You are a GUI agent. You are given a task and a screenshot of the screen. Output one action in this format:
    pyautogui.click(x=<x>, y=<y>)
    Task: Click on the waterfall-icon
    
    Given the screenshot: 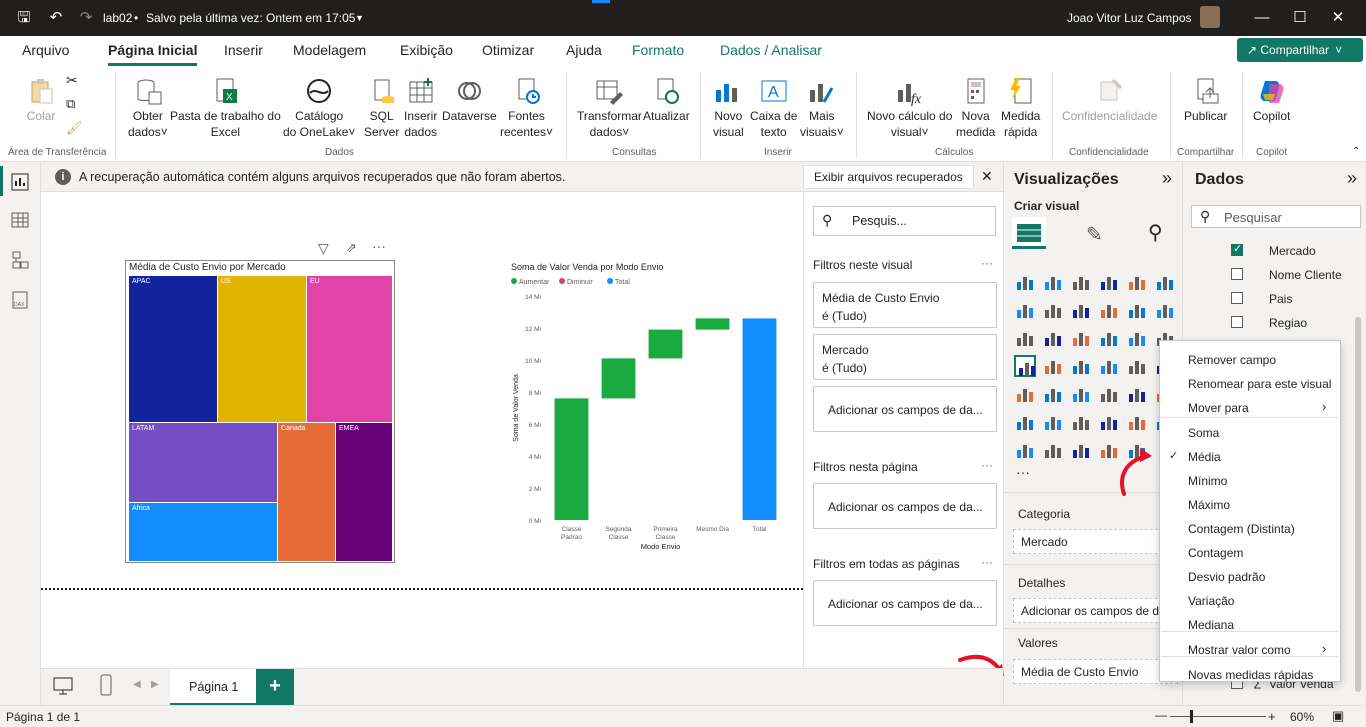 What is the action you would take?
    pyautogui.click(x=1053, y=338)
    